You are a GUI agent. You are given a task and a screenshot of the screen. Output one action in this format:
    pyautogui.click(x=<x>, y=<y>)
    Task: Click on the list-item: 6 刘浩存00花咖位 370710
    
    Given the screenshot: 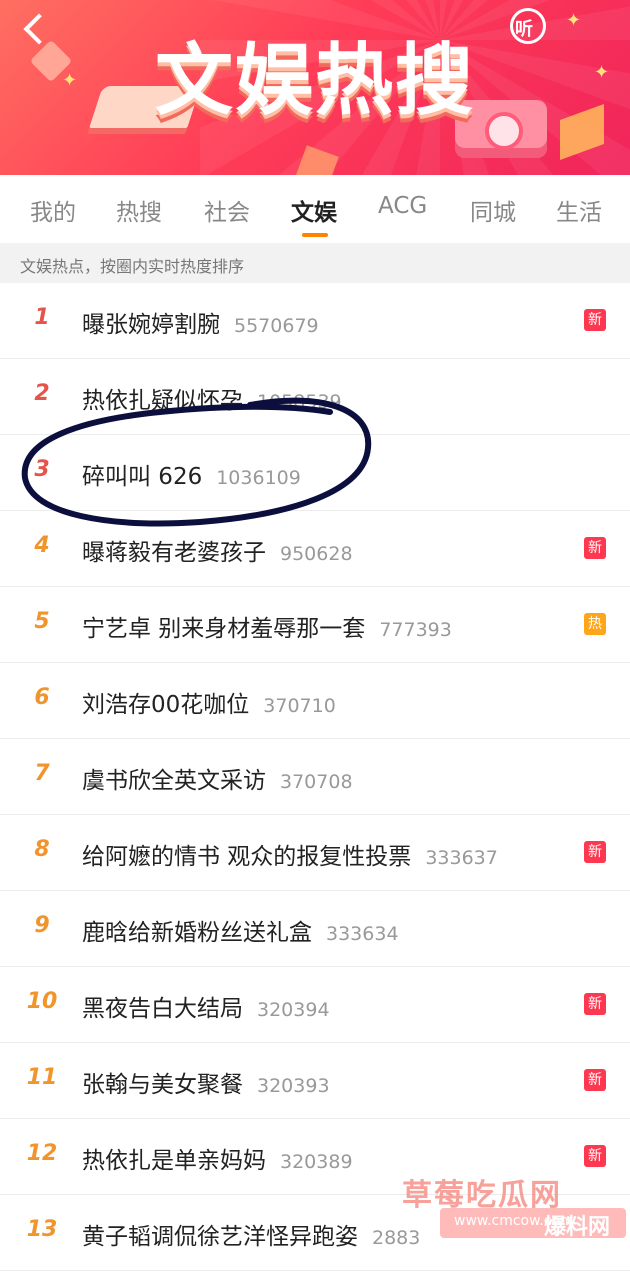 What is the action you would take?
    pyautogui.click(x=315, y=701)
    